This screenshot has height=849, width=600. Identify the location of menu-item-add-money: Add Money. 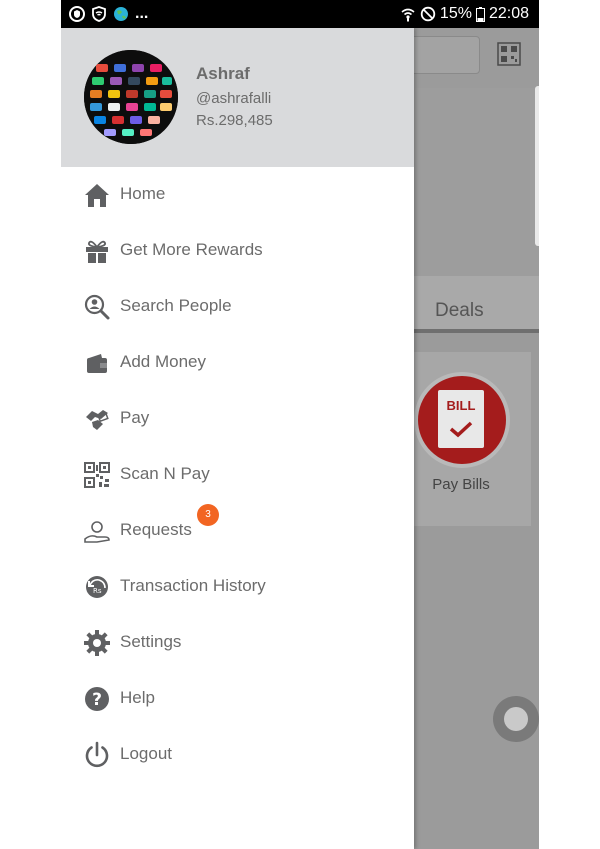
(237, 363).